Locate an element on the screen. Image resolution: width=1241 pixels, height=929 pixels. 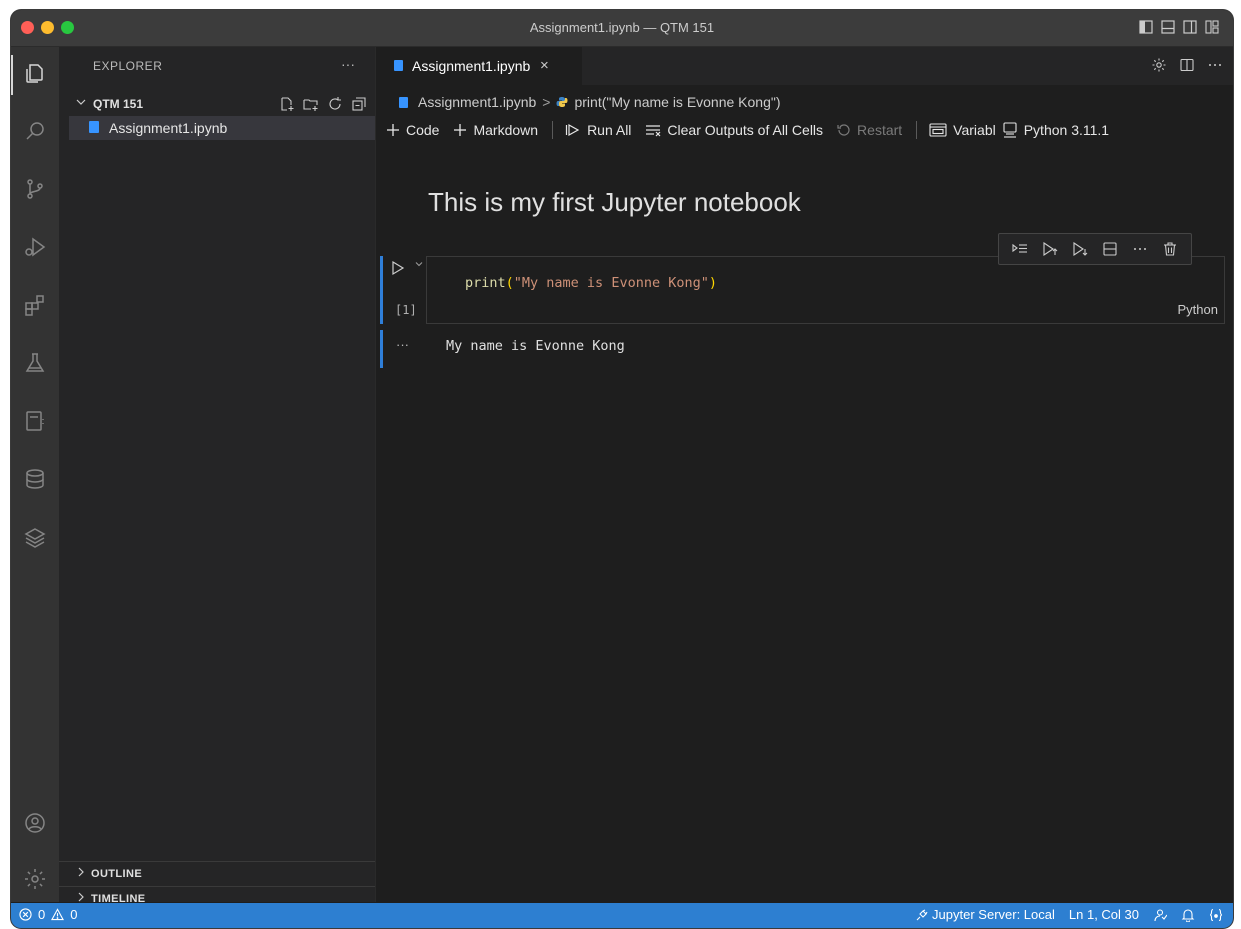
kernel-icon is located at coordinates (1010, 130).